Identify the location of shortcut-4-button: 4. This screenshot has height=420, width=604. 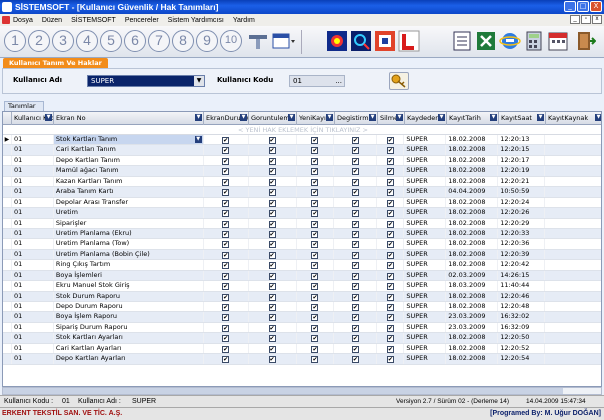
(87, 41).